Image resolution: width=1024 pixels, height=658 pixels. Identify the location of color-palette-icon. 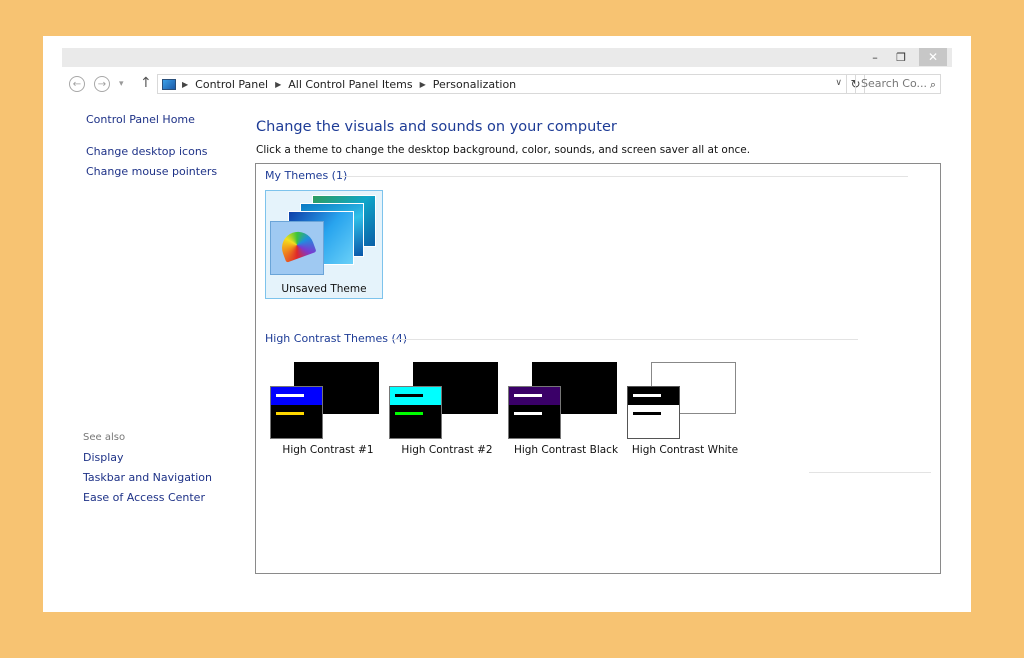
(297, 248).